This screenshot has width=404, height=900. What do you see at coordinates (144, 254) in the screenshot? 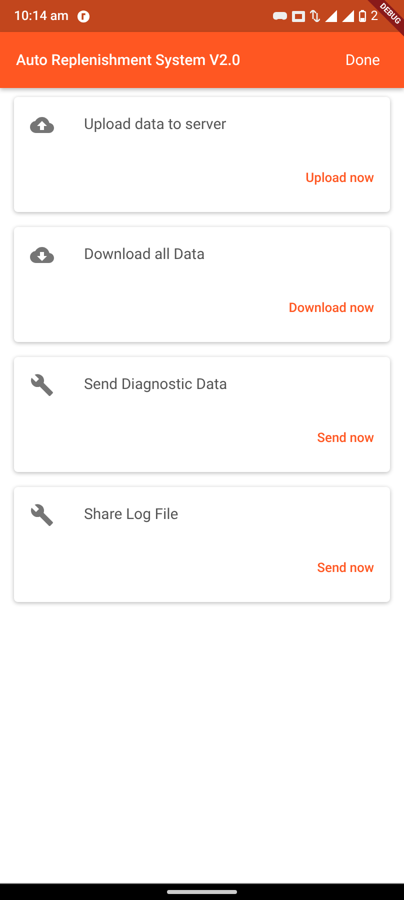
I see `card-title: Download all Data` at bounding box center [144, 254].